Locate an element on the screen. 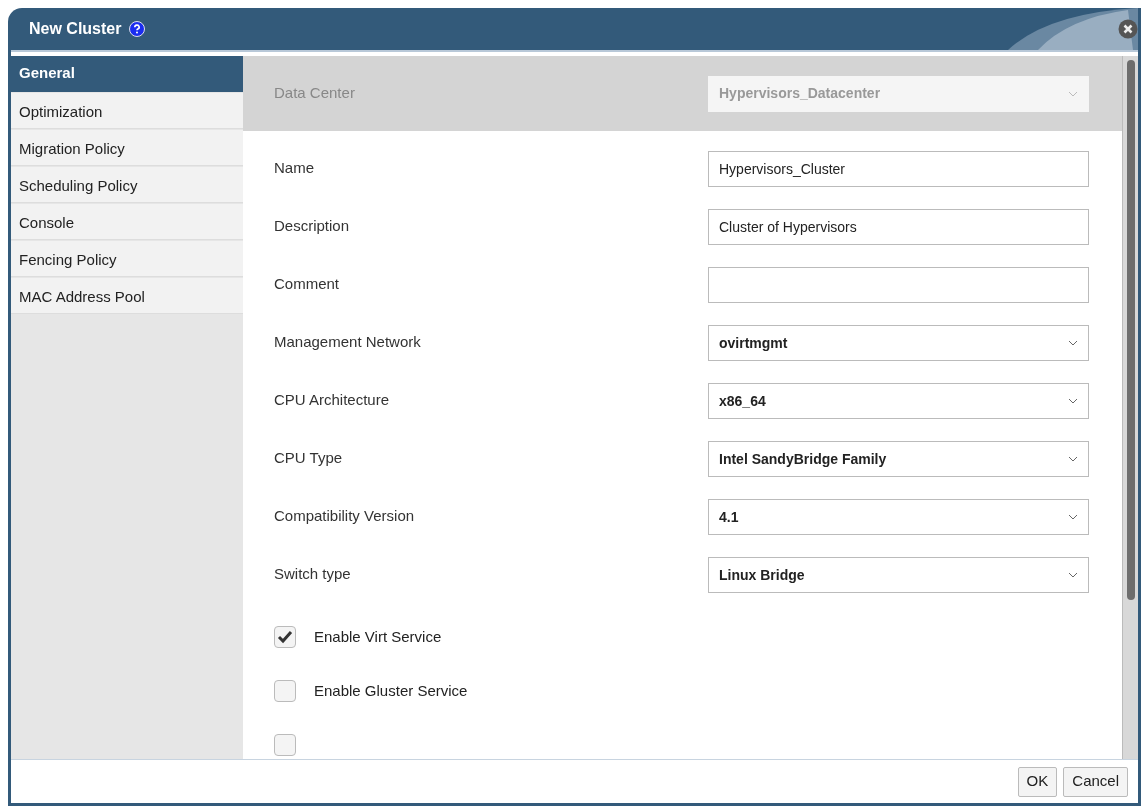 The image size is (1141, 809). dropdown: x86_64 is located at coordinates (898, 401).